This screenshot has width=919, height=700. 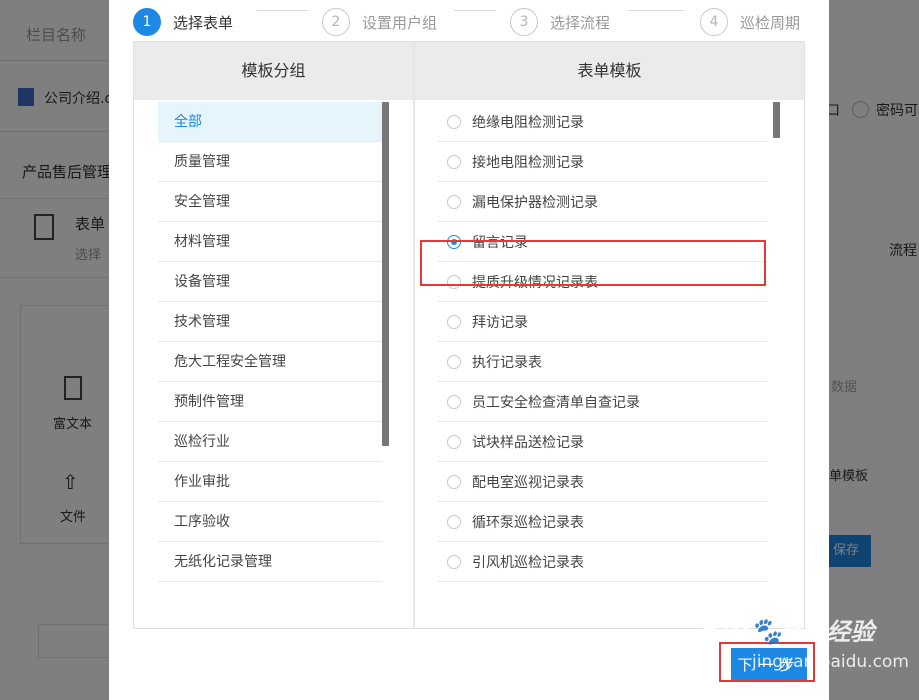 I want to click on template-label: 执行记录表, so click(x=507, y=362).